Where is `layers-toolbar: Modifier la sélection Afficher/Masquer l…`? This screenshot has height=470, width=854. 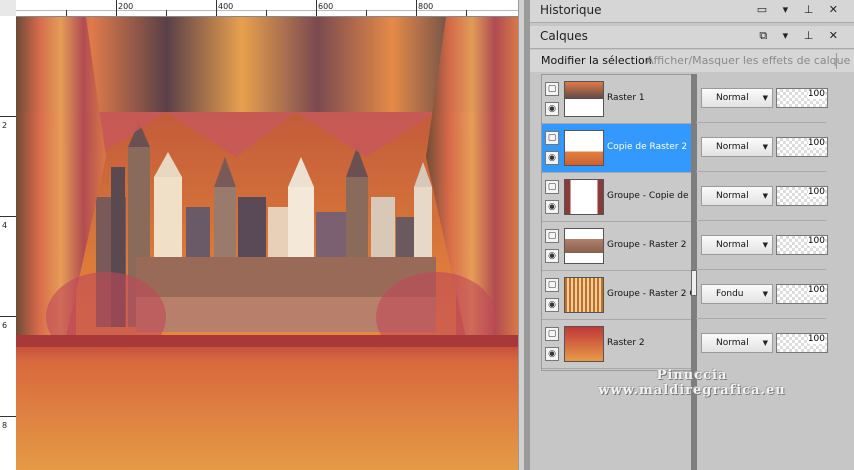
layers-toolbar: Modifier la sélection Afficher/Masquer l… is located at coordinates (692, 61).